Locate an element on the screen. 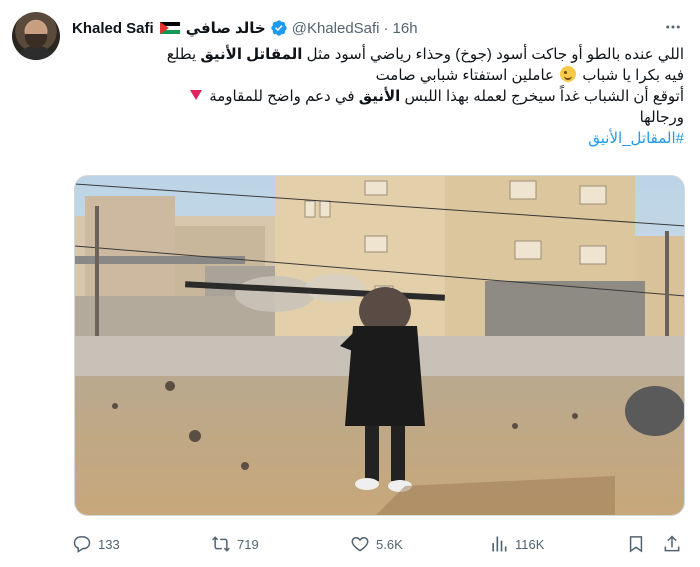 Image resolution: width=700 pixels, height=567 pixels. red-triangle-icon is located at coordinates (196, 95).